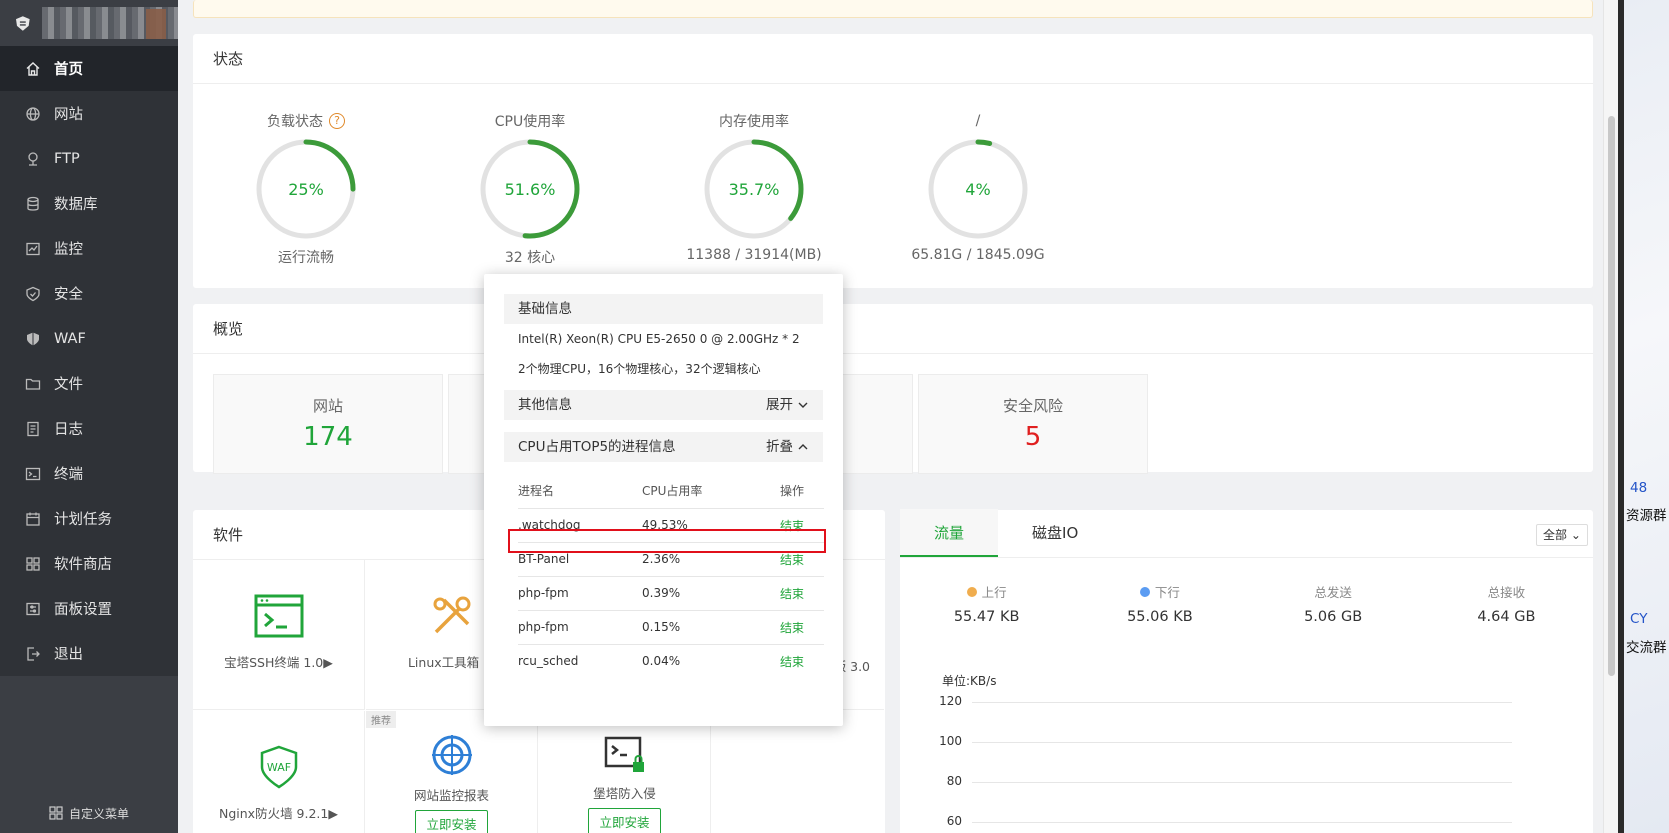 The width and height of the screenshot is (1669, 833). I want to click on sidebar-item-monitor: 监控, so click(89, 248).